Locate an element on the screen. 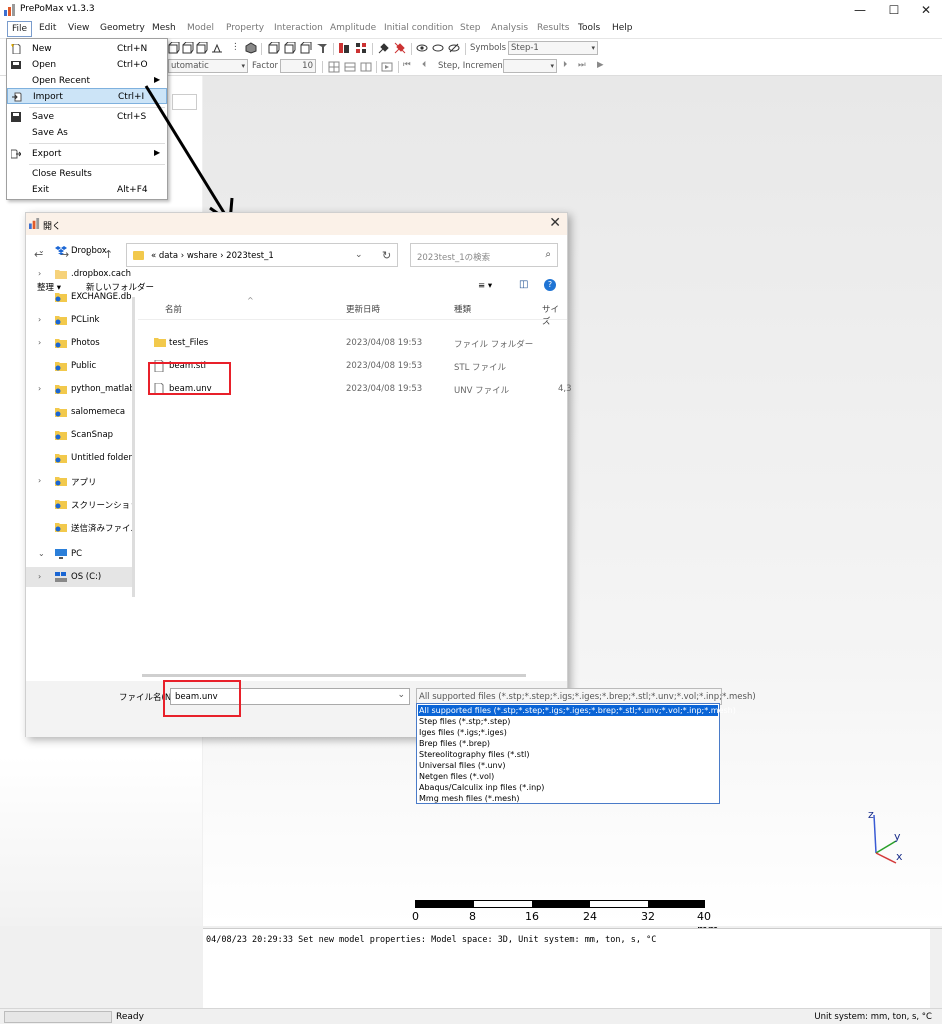 The width and height of the screenshot is (942, 1024). file-type-option: Universal files (*.unv) is located at coordinates (568, 765).